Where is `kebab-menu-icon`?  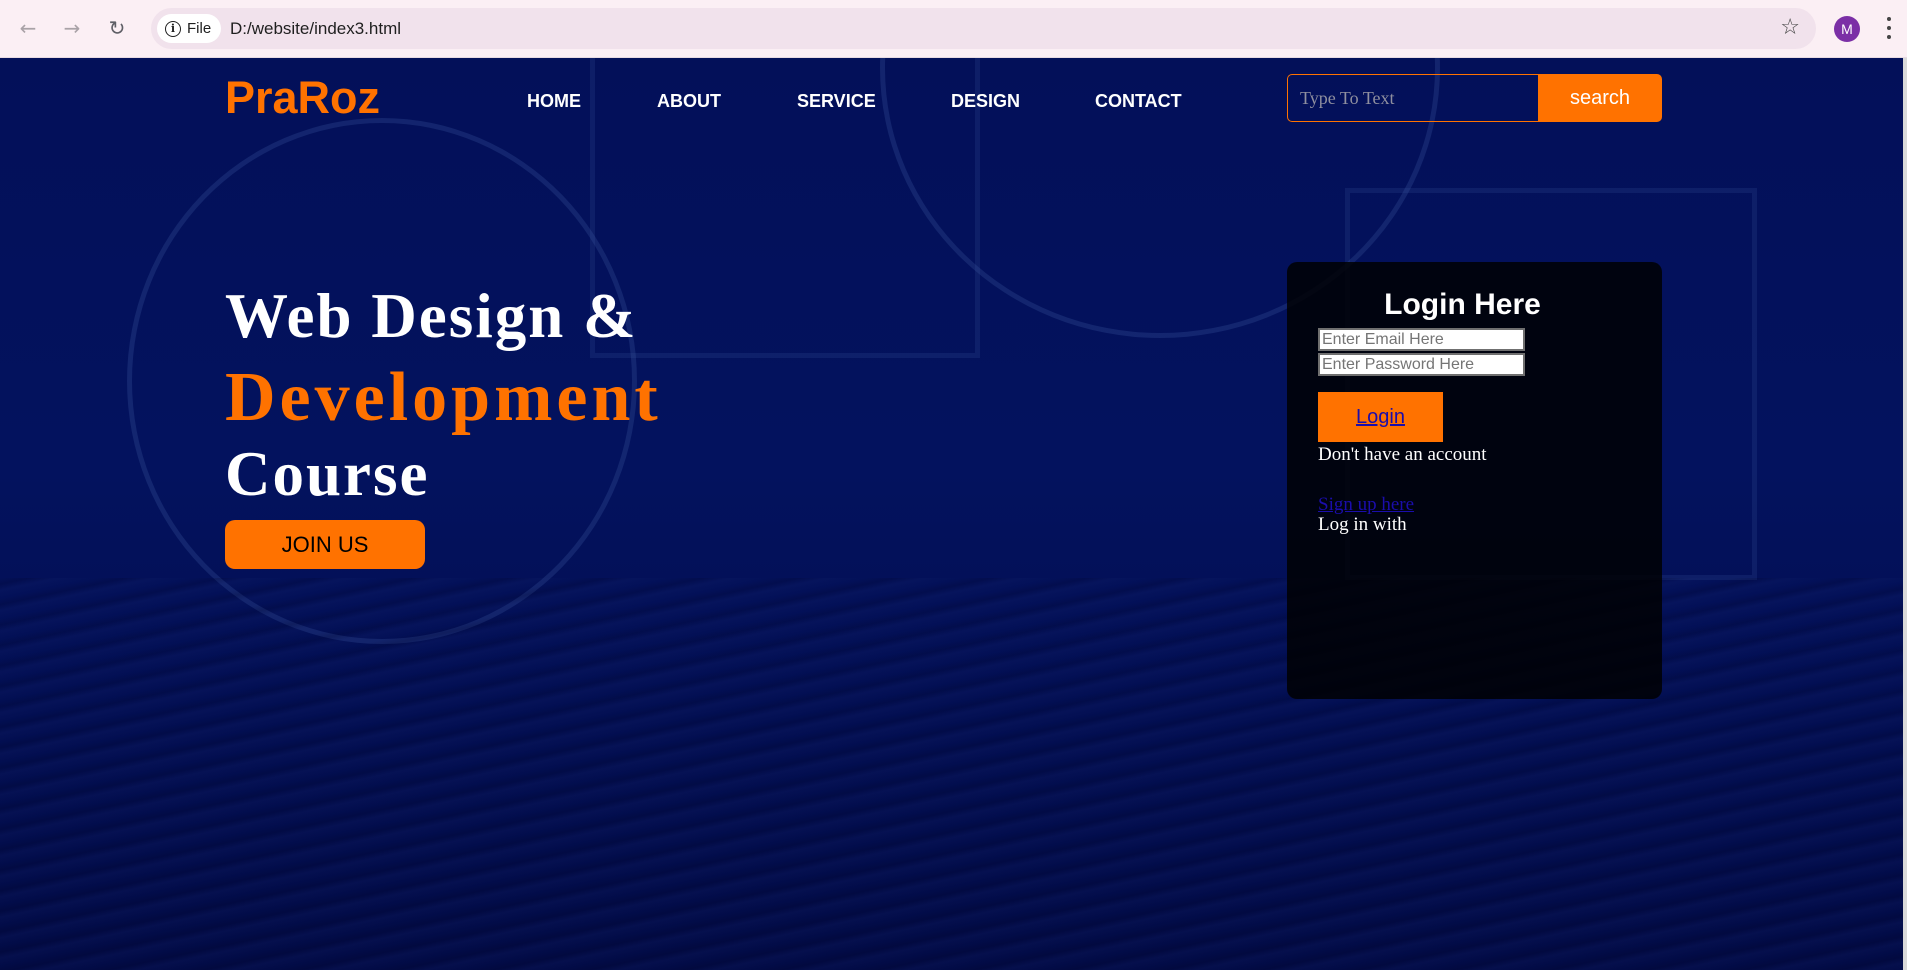
kebab-menu-icon is located at coordinates (1889, 28).